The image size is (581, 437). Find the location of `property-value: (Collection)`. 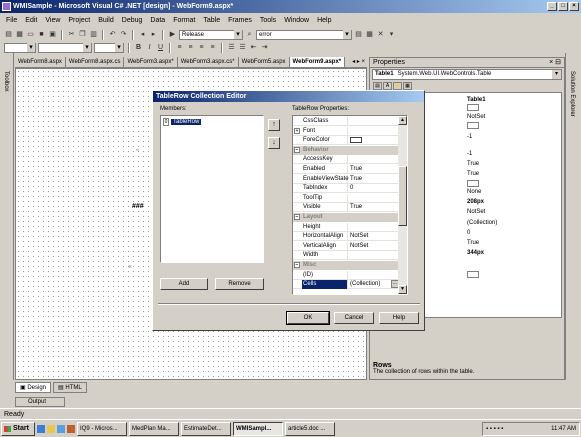

property-value: (Collection) is located at coordinates (482, 223).